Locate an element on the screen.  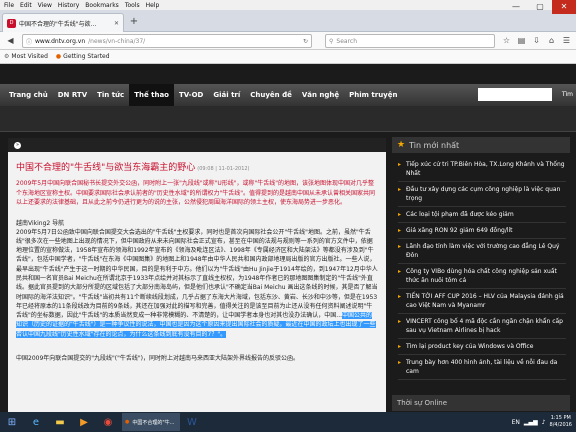
nav-news: Tin tức is located at coordinates (110, 95).